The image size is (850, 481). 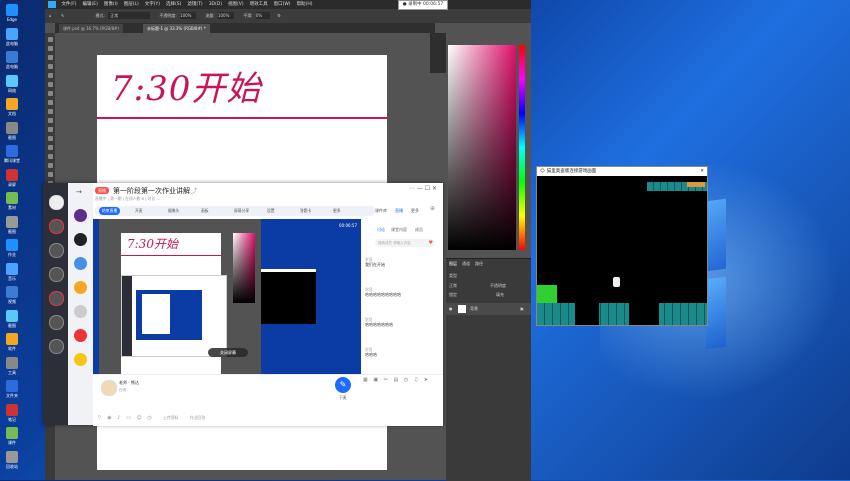 What do you see at coordinates (118, 418) in the screenshot?
I see `mic-icon: ♪` at bounding box center [118, 418].